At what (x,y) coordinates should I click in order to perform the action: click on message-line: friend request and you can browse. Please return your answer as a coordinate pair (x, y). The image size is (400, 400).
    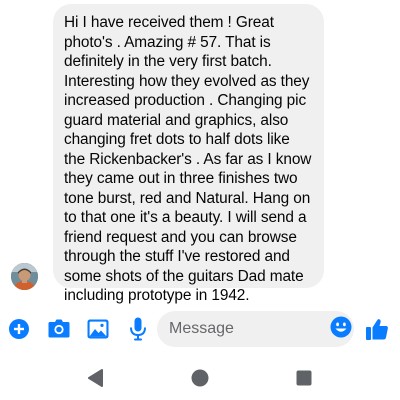
    Looking at the image, I should click on (180, 237).